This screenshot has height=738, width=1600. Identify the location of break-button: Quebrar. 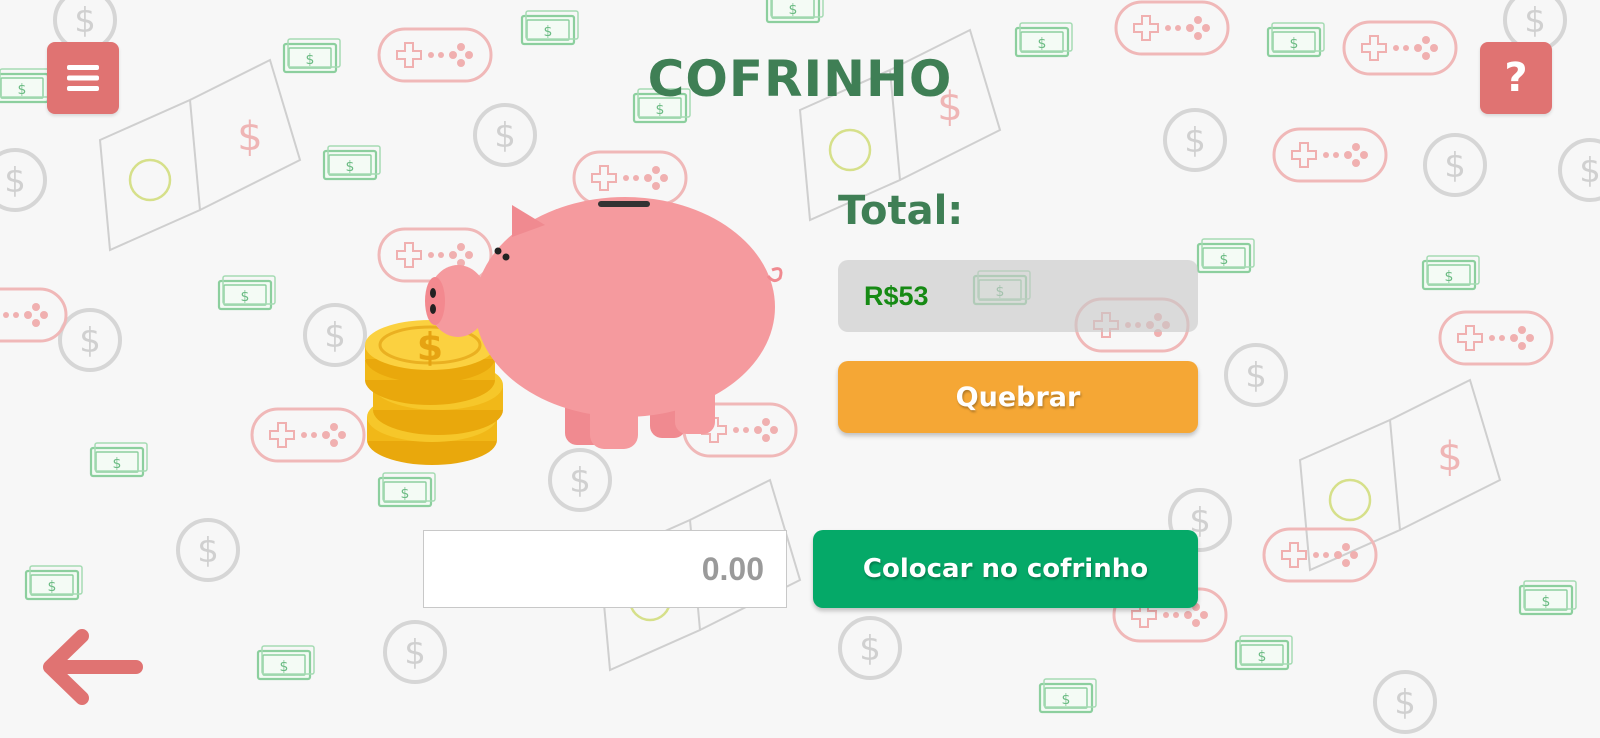
(1018, 397).